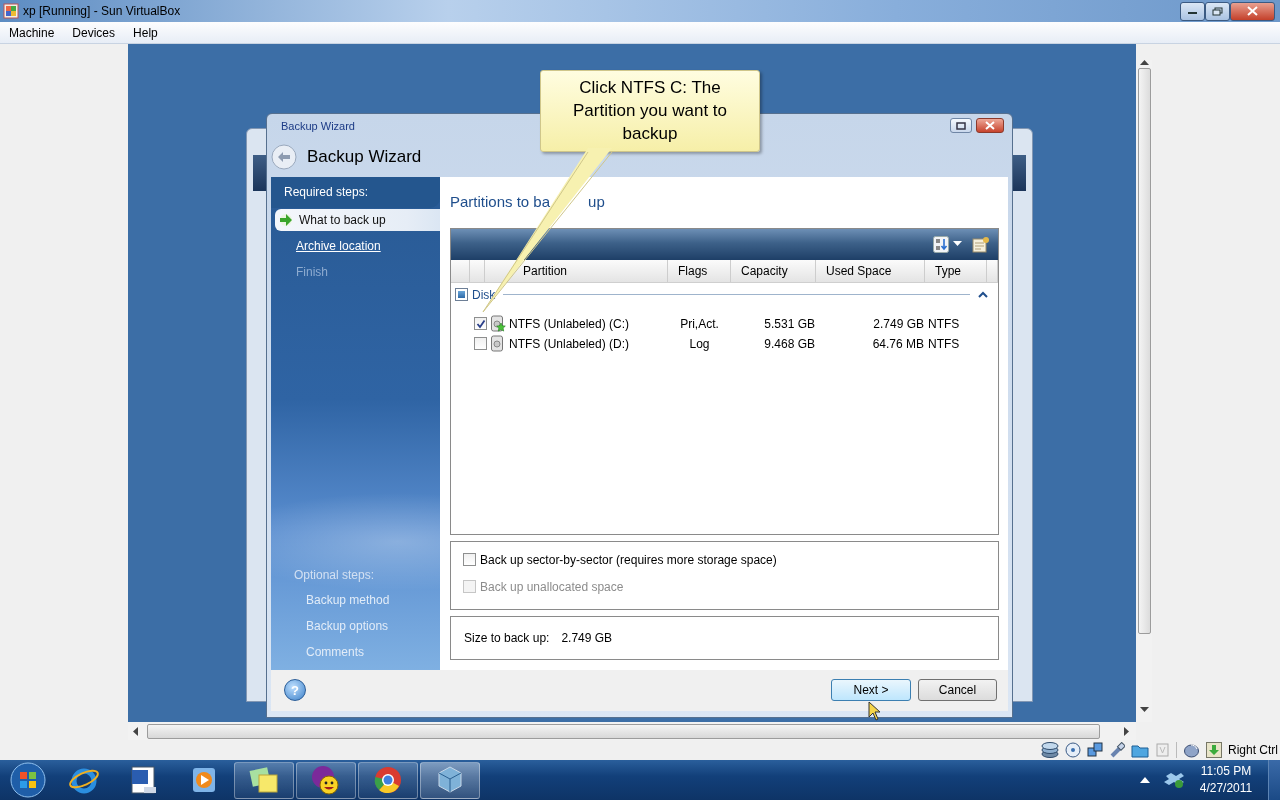  Describe the element at coordinates (357, 219) in the screenshot. I see `step-item: What to back up` at that location.